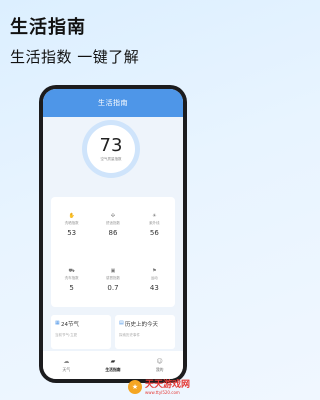 The image size is (320, 400). I want to click on index-cell-sport: ⚑ 运动 43, so click(154, 279).